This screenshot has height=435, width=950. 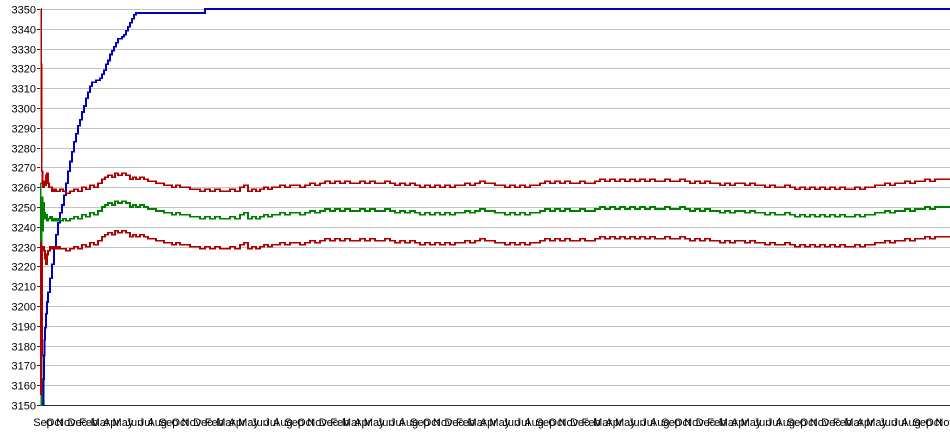 What do you see at coordinates (24, 328) in the screenshot?
I see `y-tick-label: 3190` at bounding box center [24, 328].